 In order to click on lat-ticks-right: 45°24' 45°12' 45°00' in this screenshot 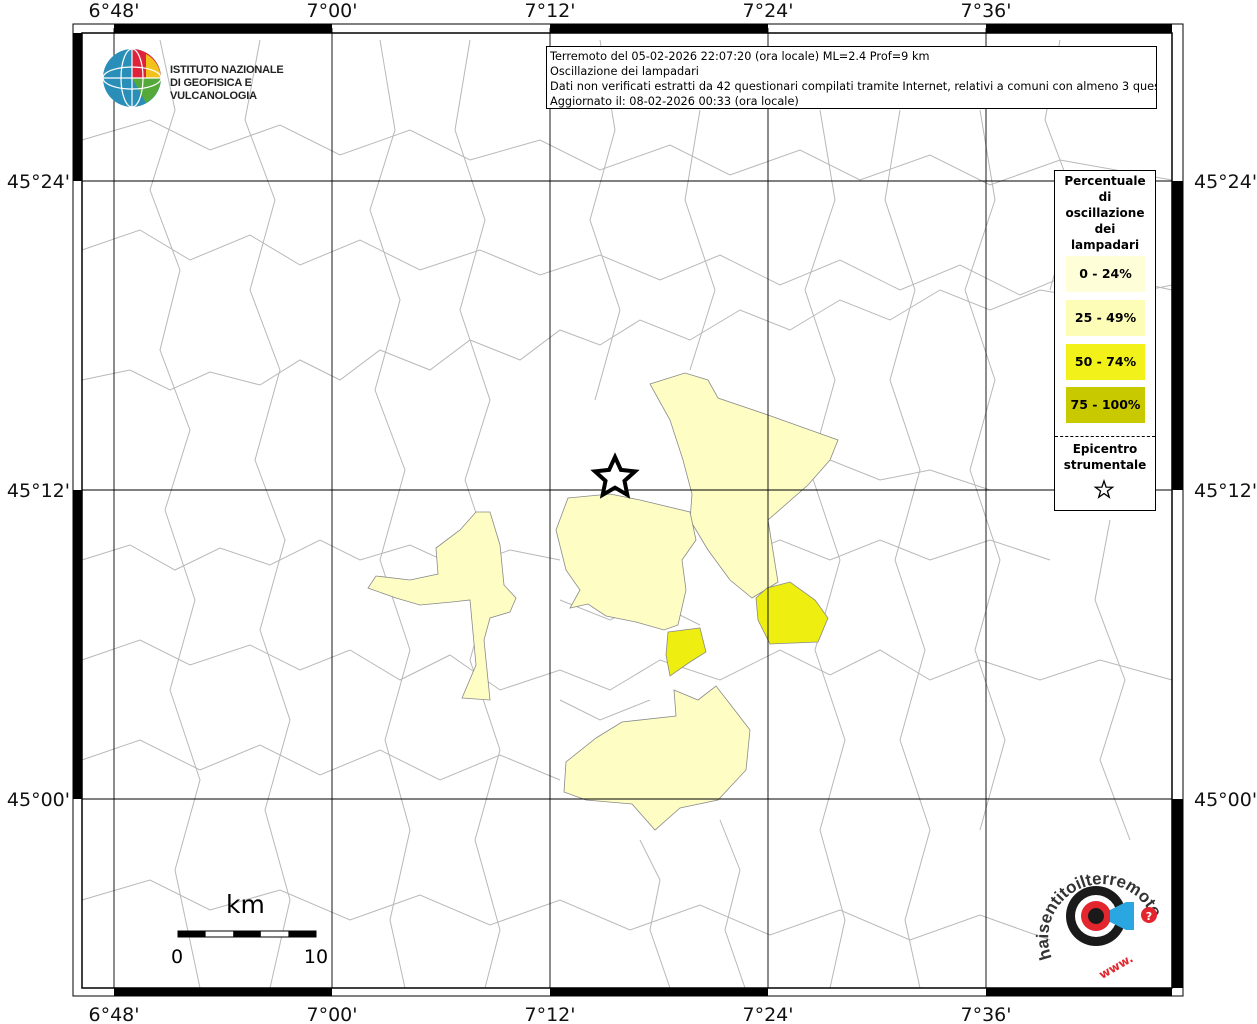, I will do `click(1225, 491)`.